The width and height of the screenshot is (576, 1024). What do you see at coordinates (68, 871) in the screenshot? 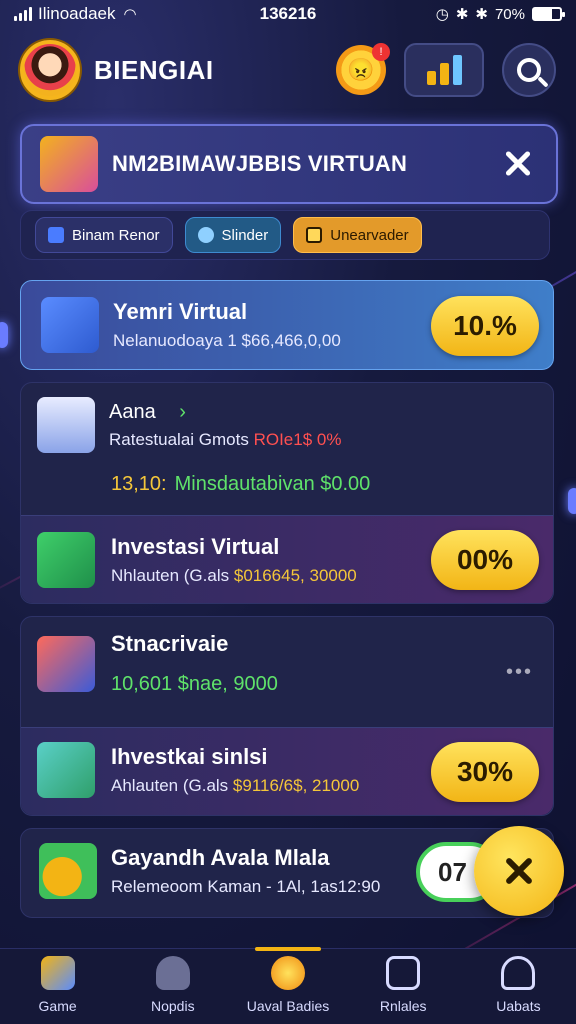
I see `coins-thumb-icon` at bounding box center [68, 871].